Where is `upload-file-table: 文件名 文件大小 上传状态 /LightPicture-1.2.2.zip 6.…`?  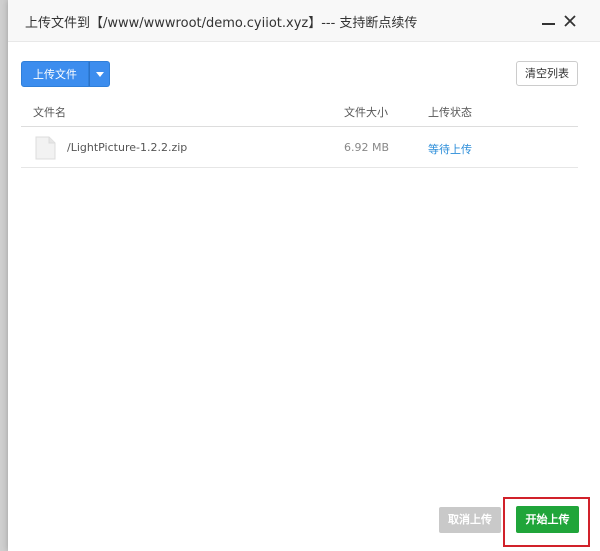 upload-file-table: 文件名 文件大小 上传状态 /LightPicture-1.2.2.zip 6.… is located at coordinates (299, 132).